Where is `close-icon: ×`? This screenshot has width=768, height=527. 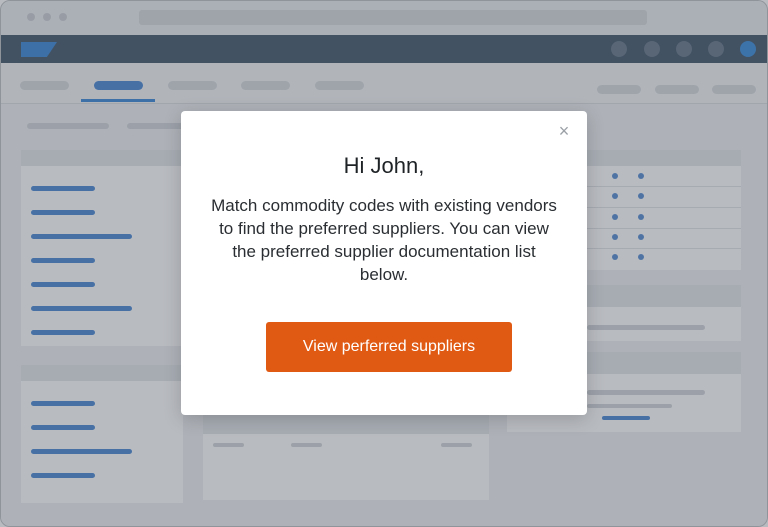
close-icon: × is located at coordinates (564, 131).